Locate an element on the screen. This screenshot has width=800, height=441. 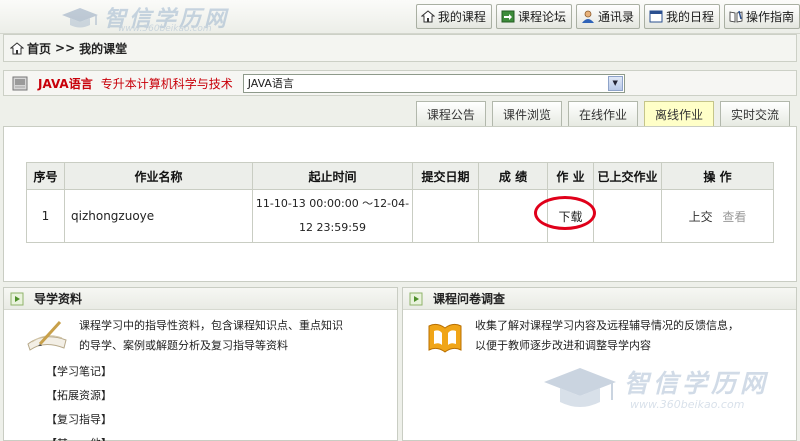
survey-header: 课程问卷调查 is located at coordinates (599, 299).